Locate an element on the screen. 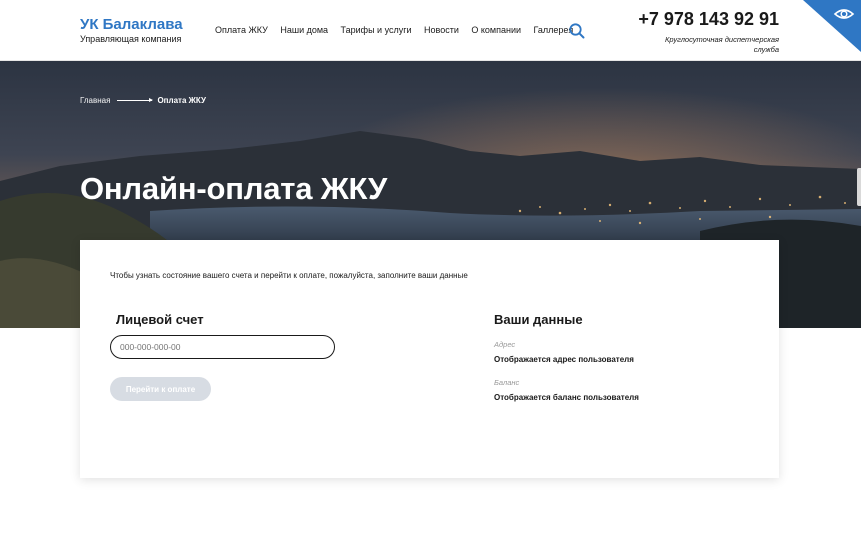 This screenshot has width=861, height=537. balance-value: Отображается баланс пользователя is located at coordinates (566, 397).